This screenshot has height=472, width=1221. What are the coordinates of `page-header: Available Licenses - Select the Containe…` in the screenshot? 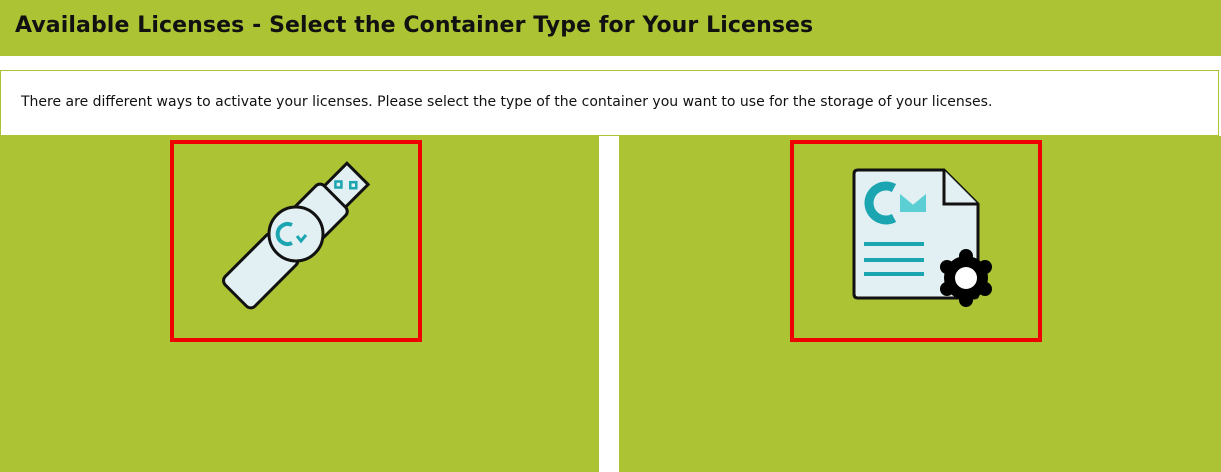 It's located at (610, 28).